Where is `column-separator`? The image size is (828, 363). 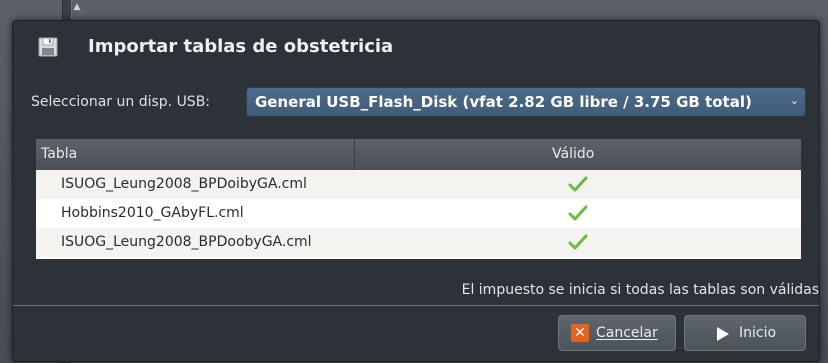
column-separator is located at coordinates (354, 154).